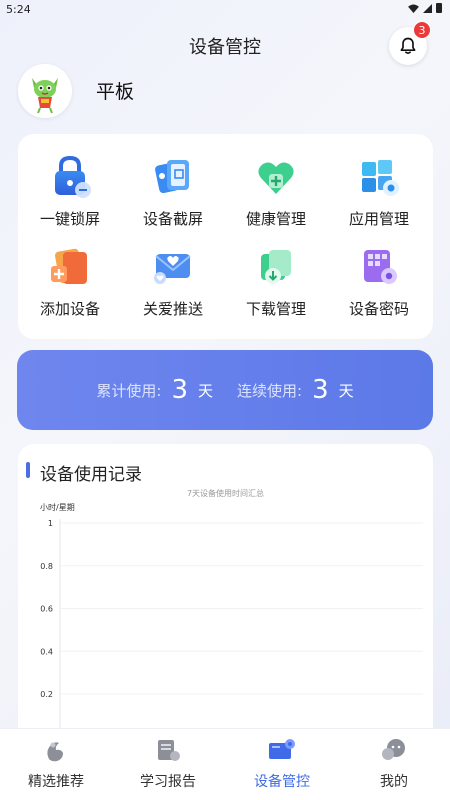 This screenshot has width=450, height=800. Describe the element at coordinates (380, 267) in the screenshot. I see `password-icon` at that location.